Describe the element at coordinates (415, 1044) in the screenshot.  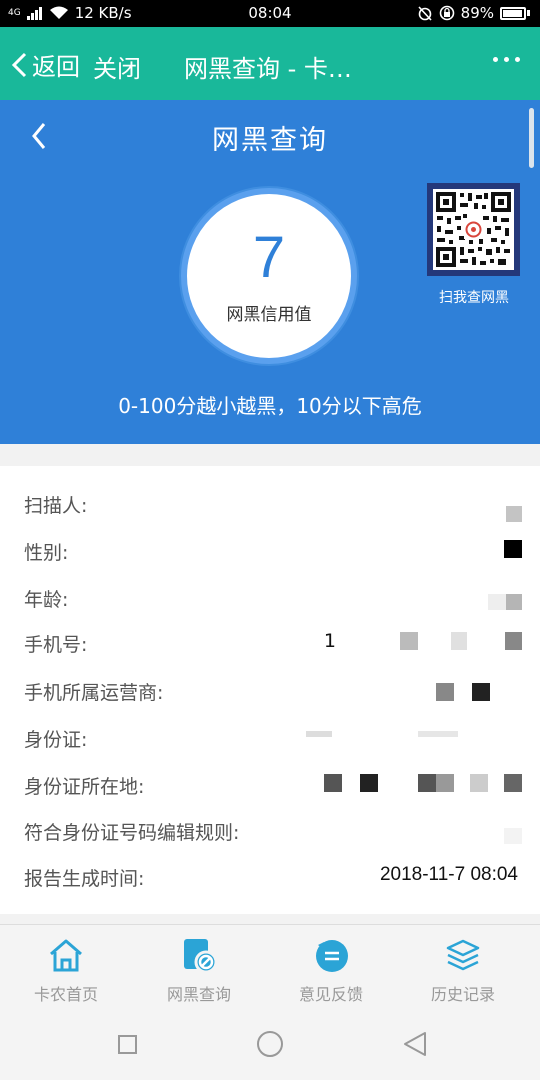
I see `system-back-button` at that location.